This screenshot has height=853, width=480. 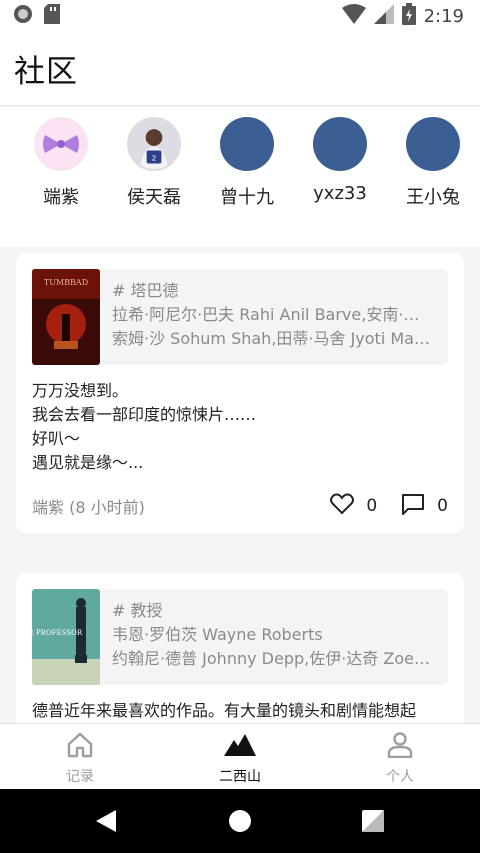 What do you see at coordinates (23, 16) in the screenshot?
I see `record-indicator-icon` at bounding box center [23, 16].